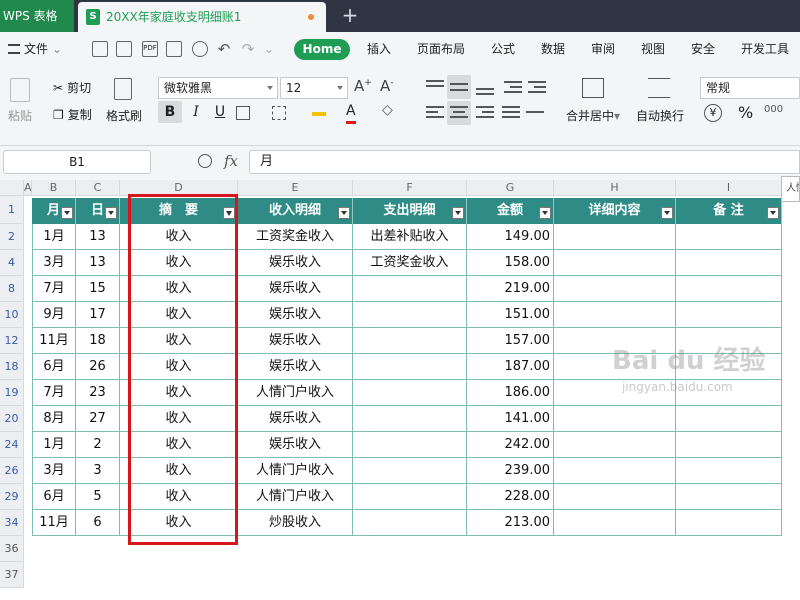 This screenshot has width=800, height=600. Describe the element at coordinates (150, 49) in the screenshot. I see `export-pdf-icon: PDF` at that location.